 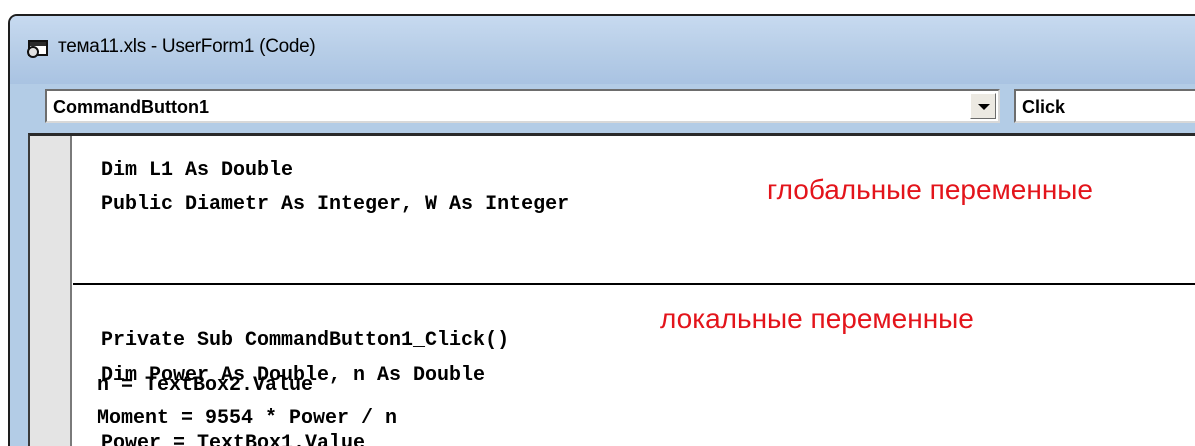 What do you see at coordinates (131, 107) in the screenshot?
I see `object-selector-value: CommandButton1` at bounding box center [131, 107].